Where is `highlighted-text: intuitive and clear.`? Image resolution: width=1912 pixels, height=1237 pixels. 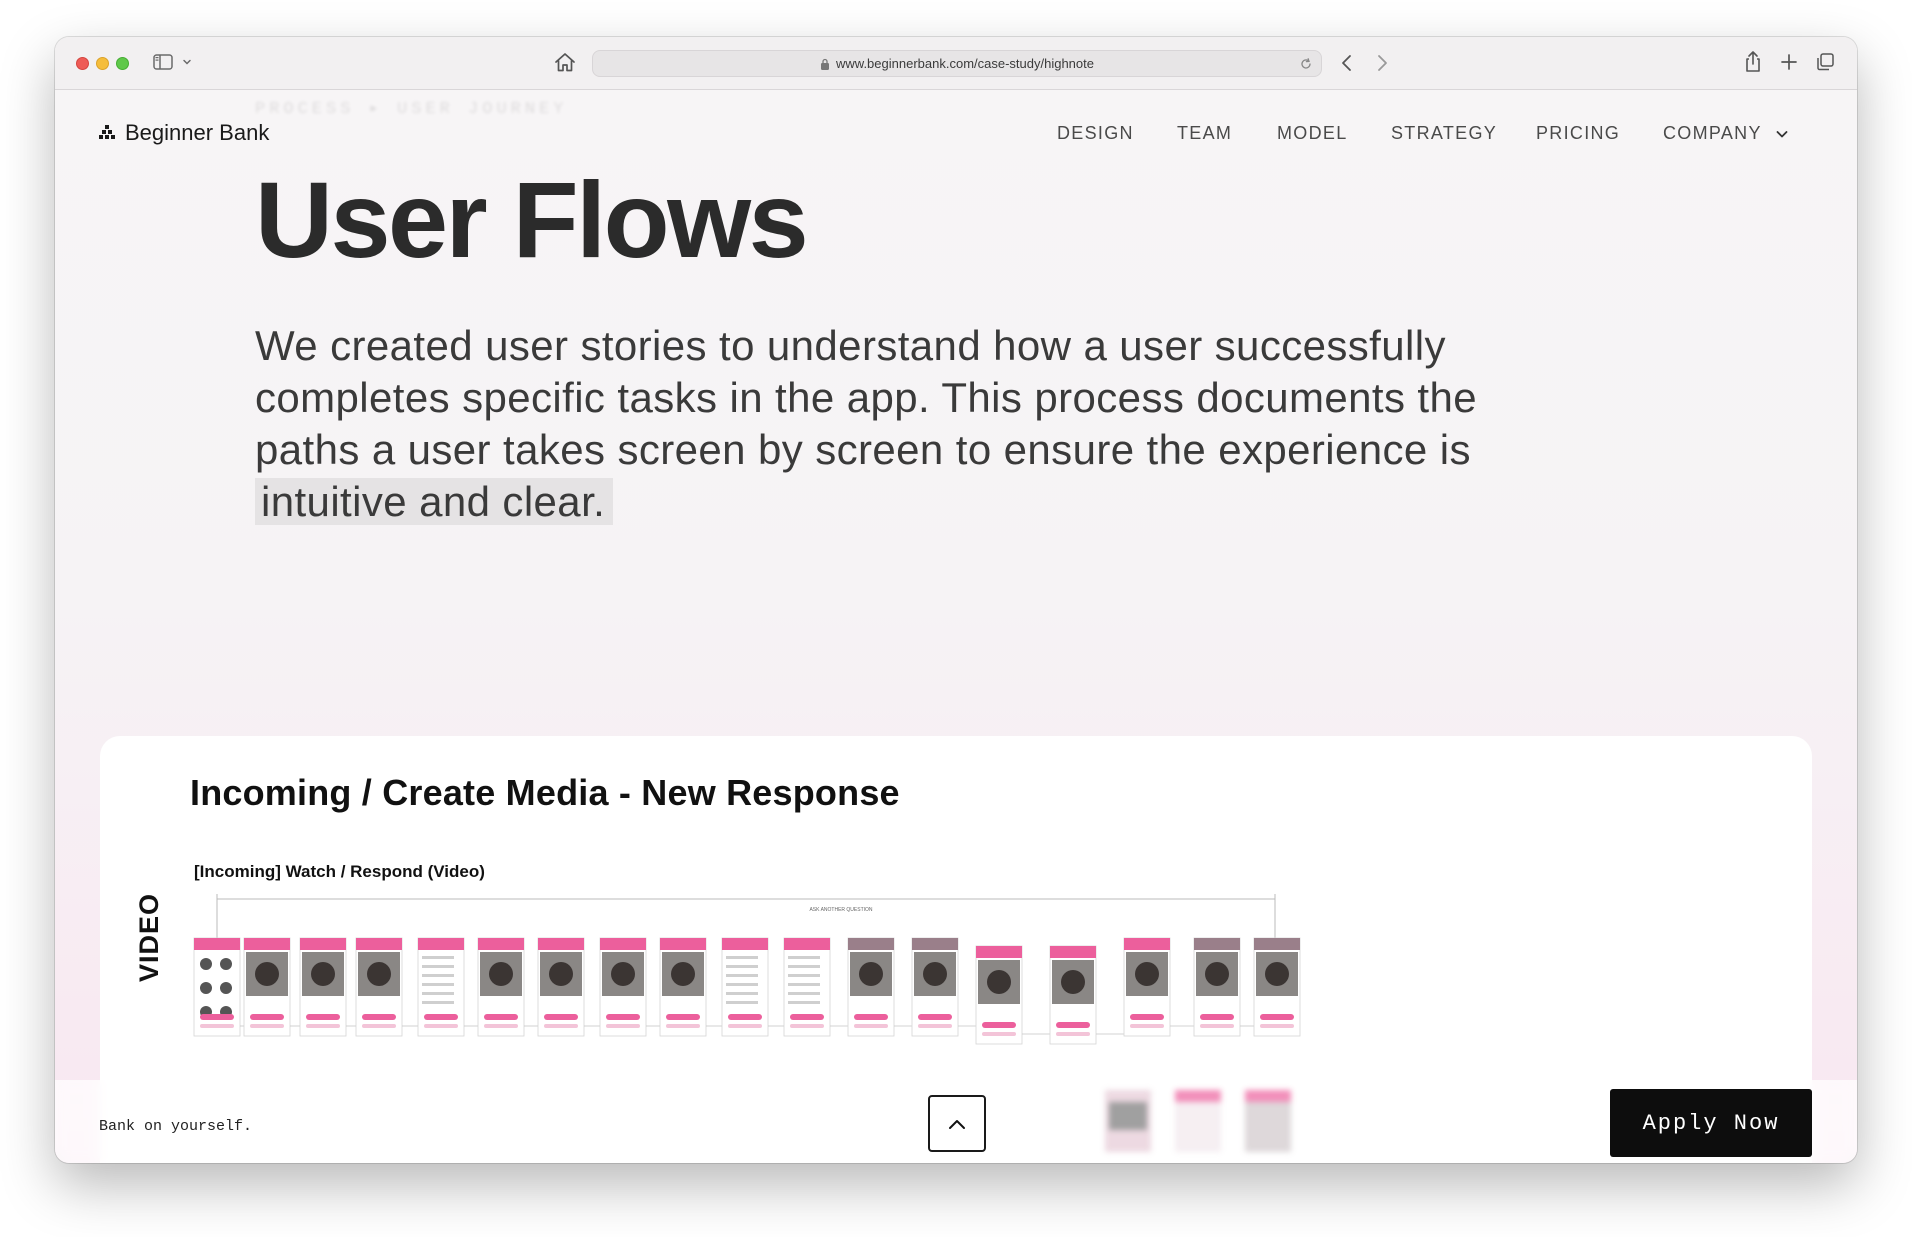 highlighted-text: intuitive and clear. is located at coordinates (434, 501).